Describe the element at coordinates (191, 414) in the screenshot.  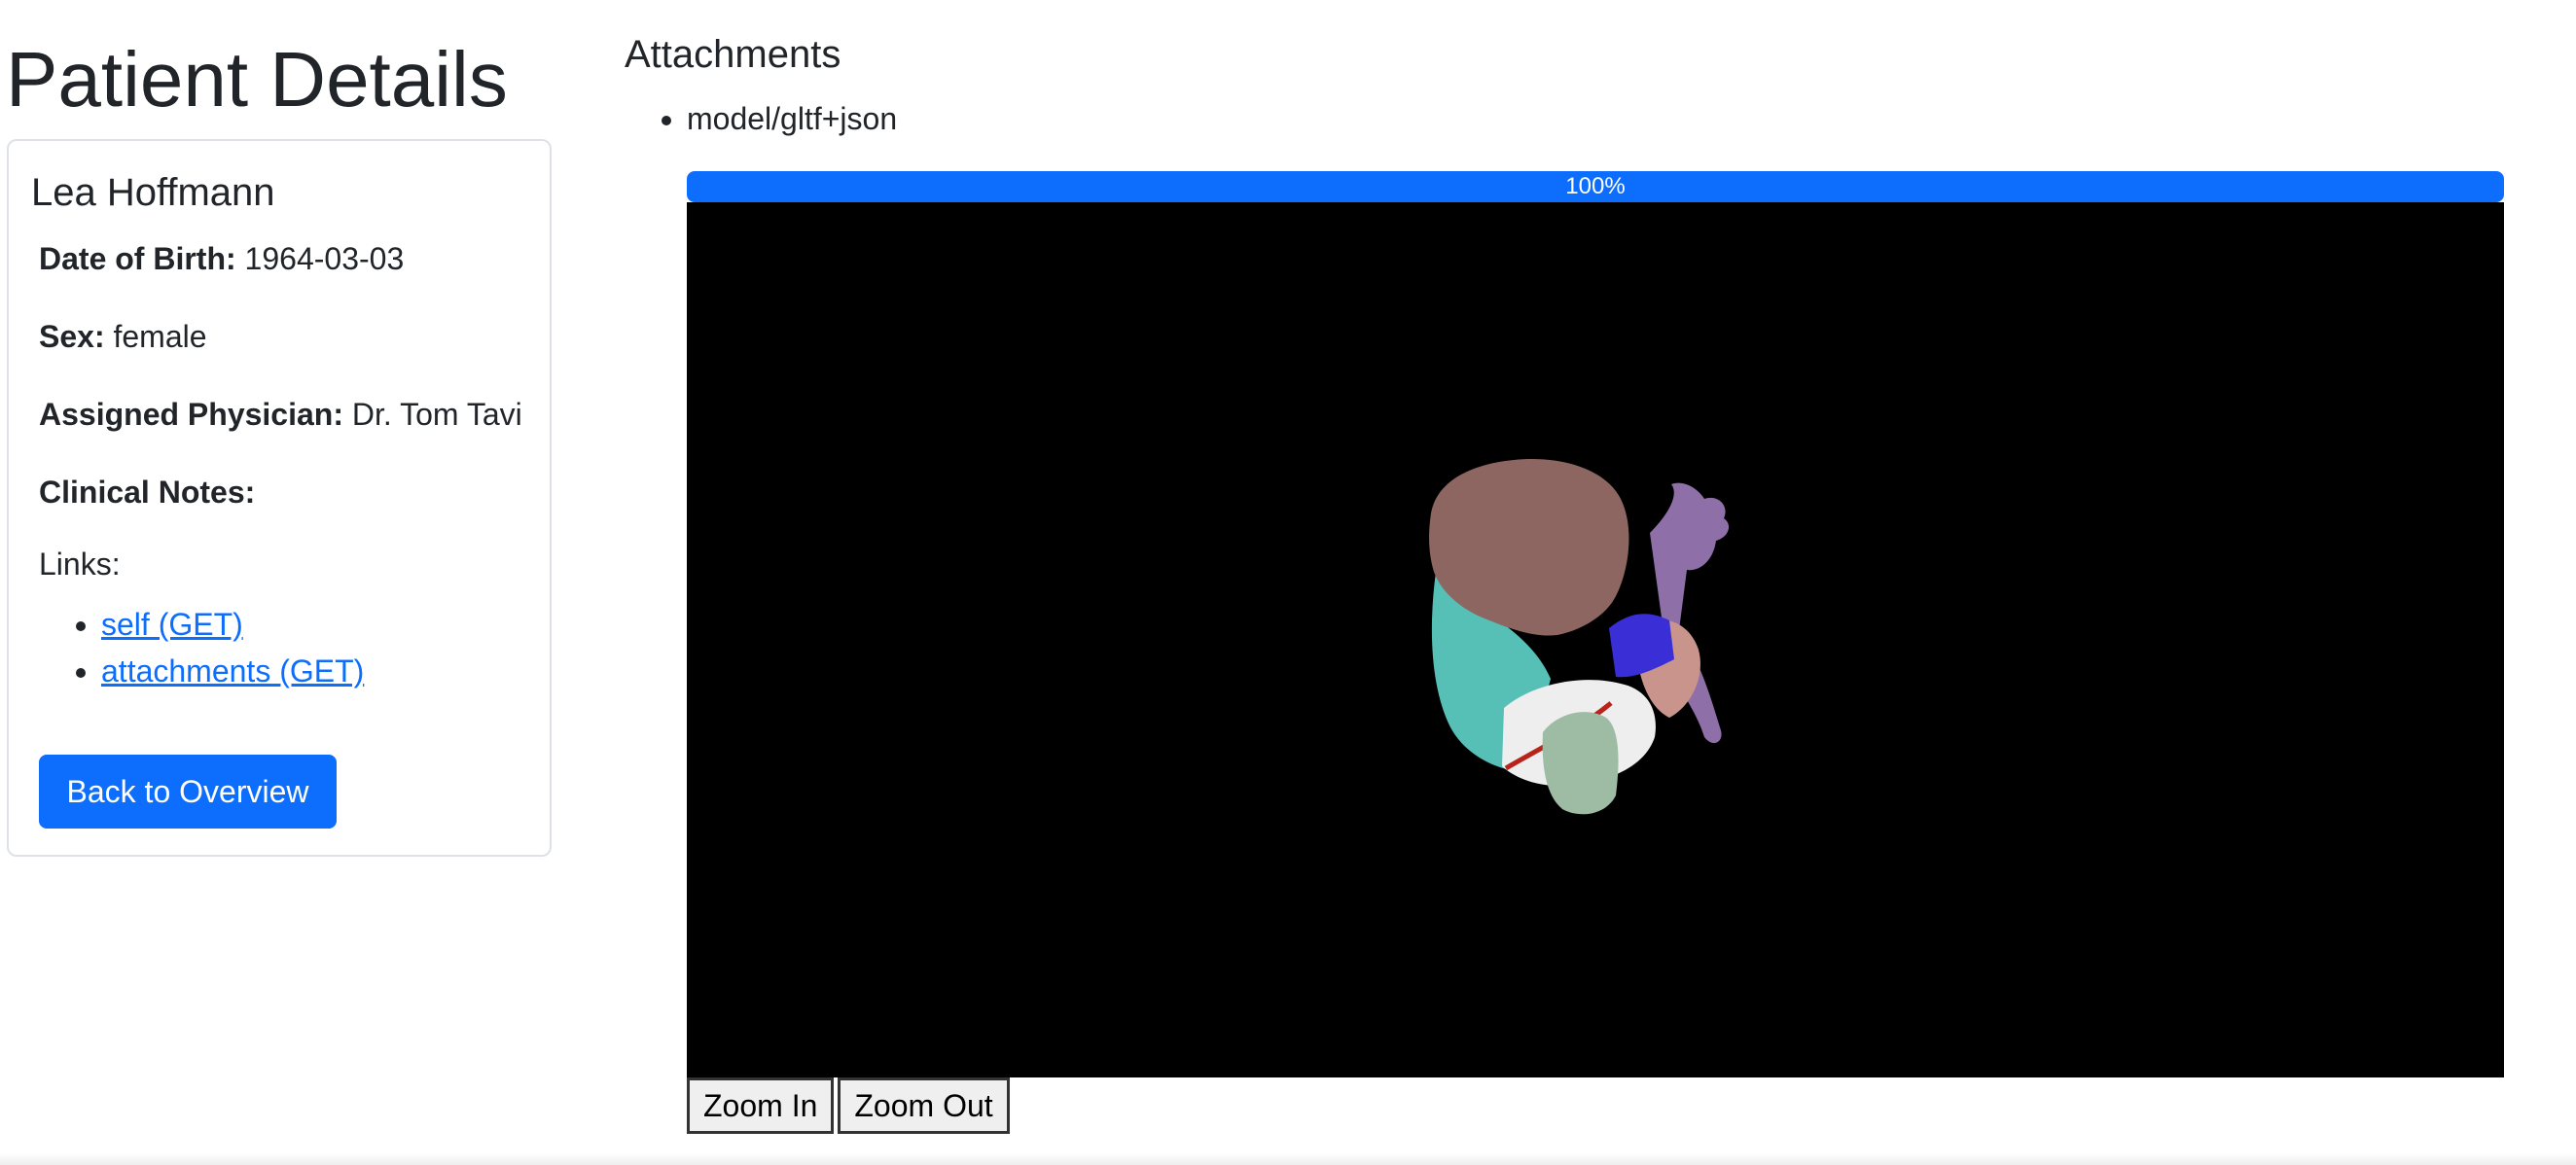
I see `physician-label: Assigned Physician:` at that location.